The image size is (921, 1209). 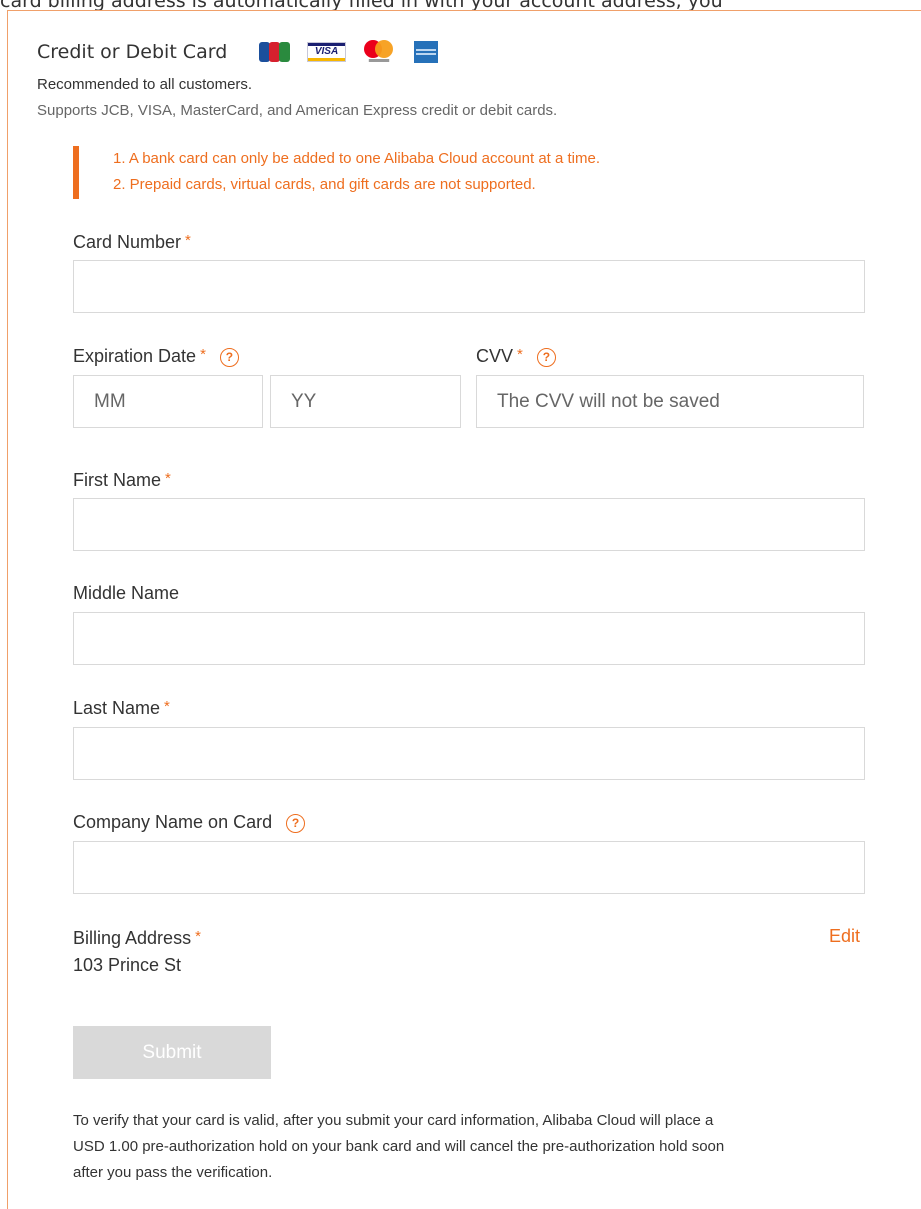 What do you see at coordinates (127, 965) in the screenshot?
I see `billing-address-value: 103 Prince St` at bounding box center [127, 965].